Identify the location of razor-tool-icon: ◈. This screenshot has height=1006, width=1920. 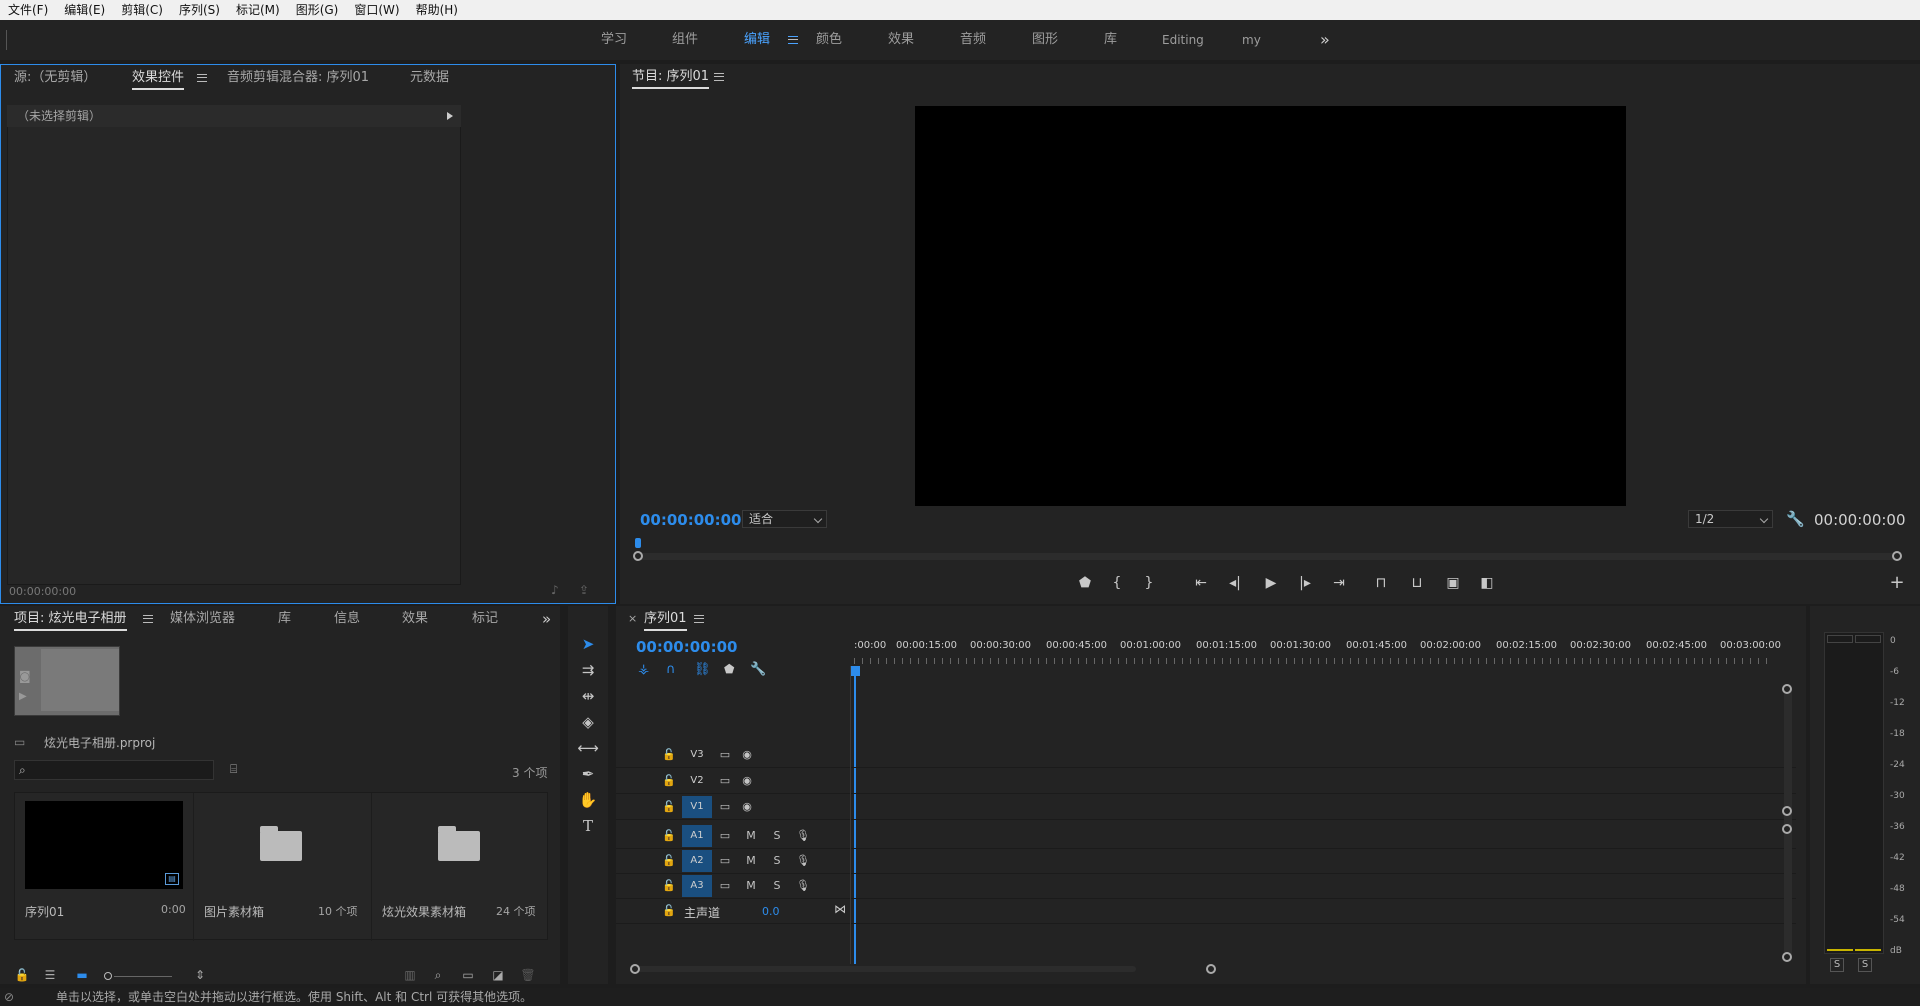
(588, 722).